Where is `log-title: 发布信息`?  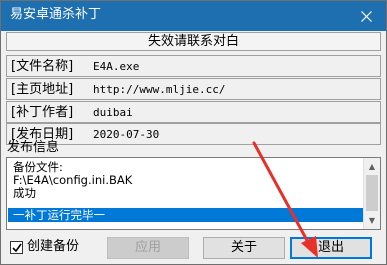 log-title: 发布信息 is located at coordinates (33, 147).